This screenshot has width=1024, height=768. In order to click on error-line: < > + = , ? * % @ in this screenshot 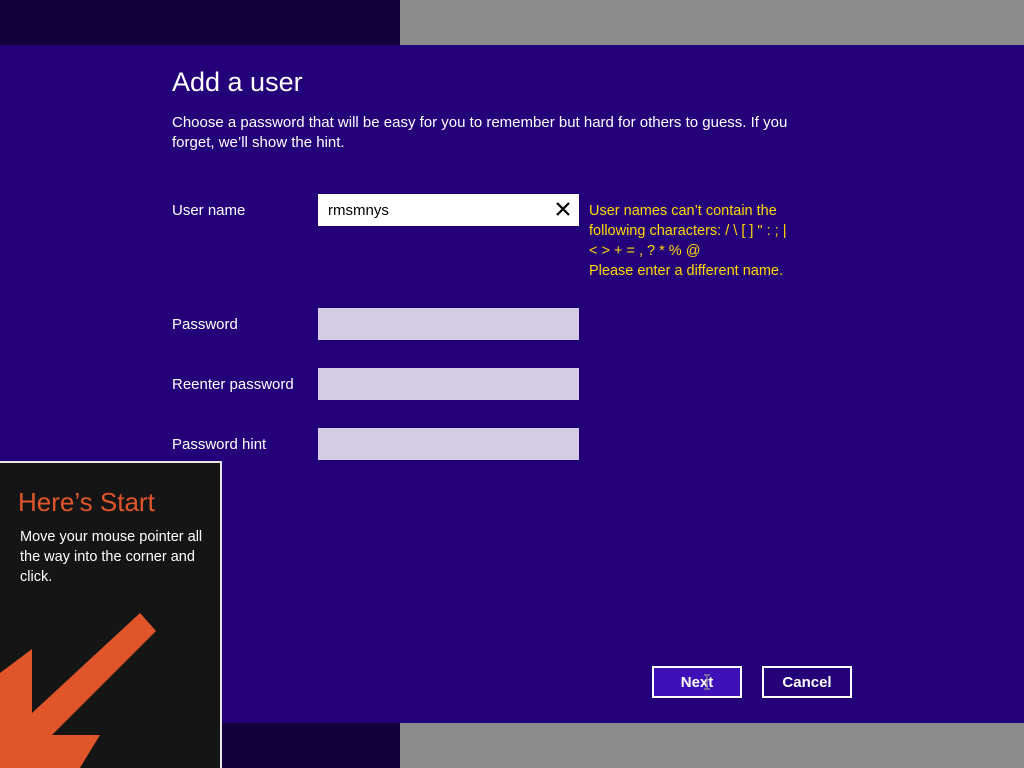, I will do `click(645, 251)`.